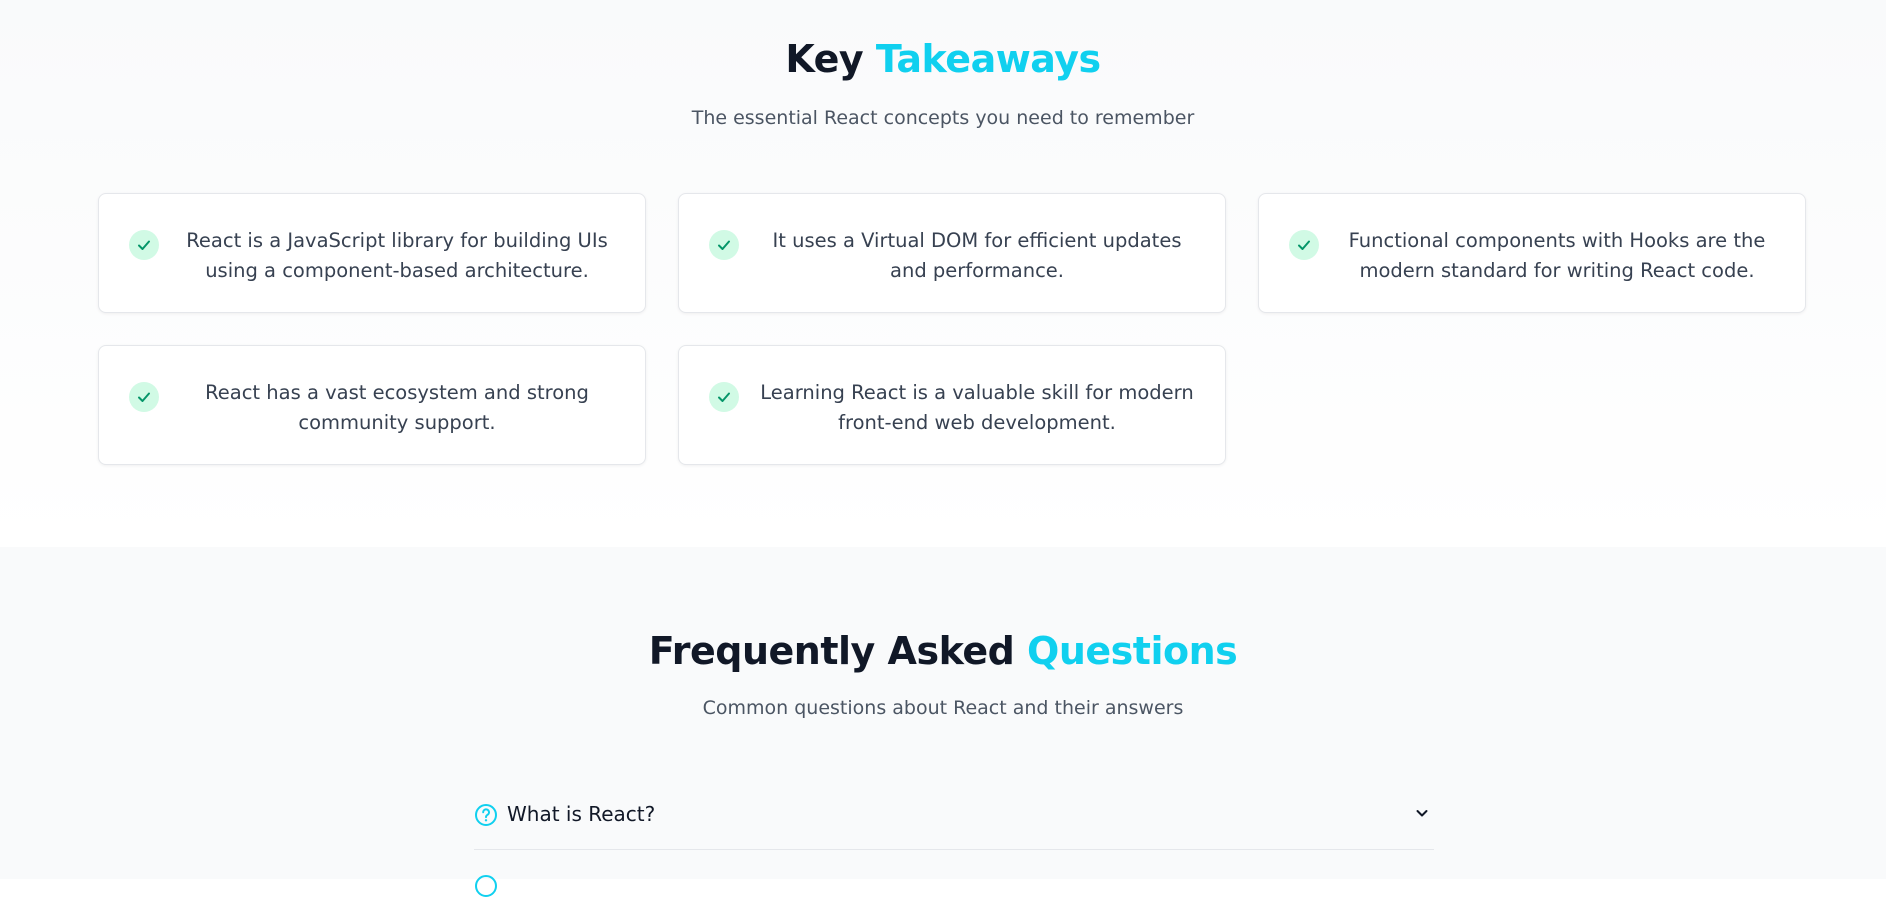  I want to click on faq-title-prefix: Frequently Asked, so click(831, 651).